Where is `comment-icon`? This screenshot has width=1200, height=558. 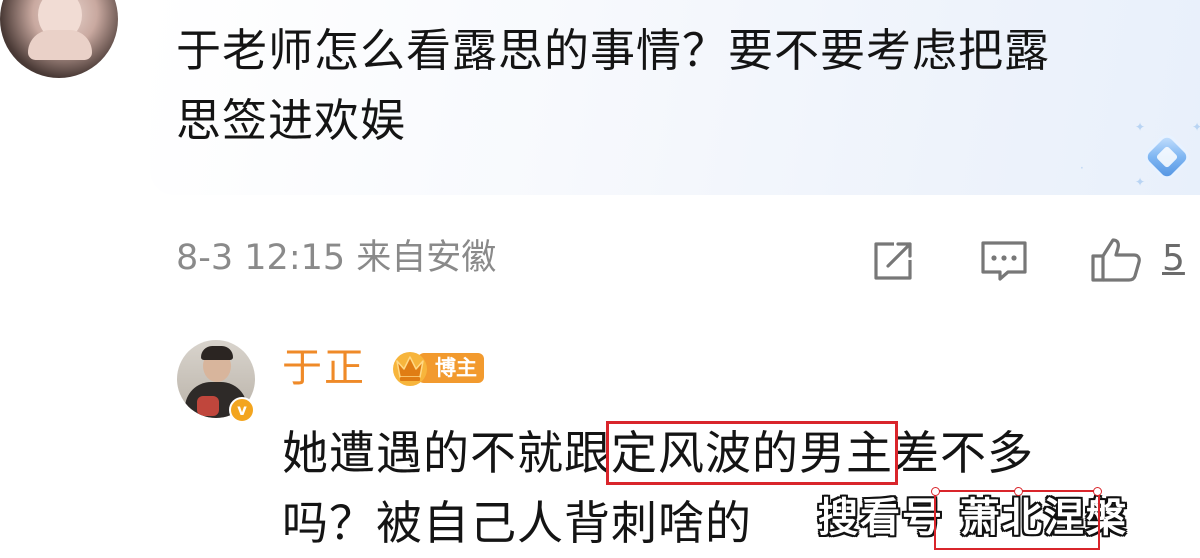 comment-icon is located at coordinates (1004, 260).